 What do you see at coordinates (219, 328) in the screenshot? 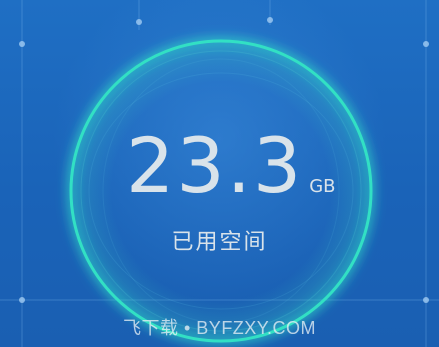
I see `watermark-text: 飞下载 • BYFZXY.COM` at bounding box center [219, 328].